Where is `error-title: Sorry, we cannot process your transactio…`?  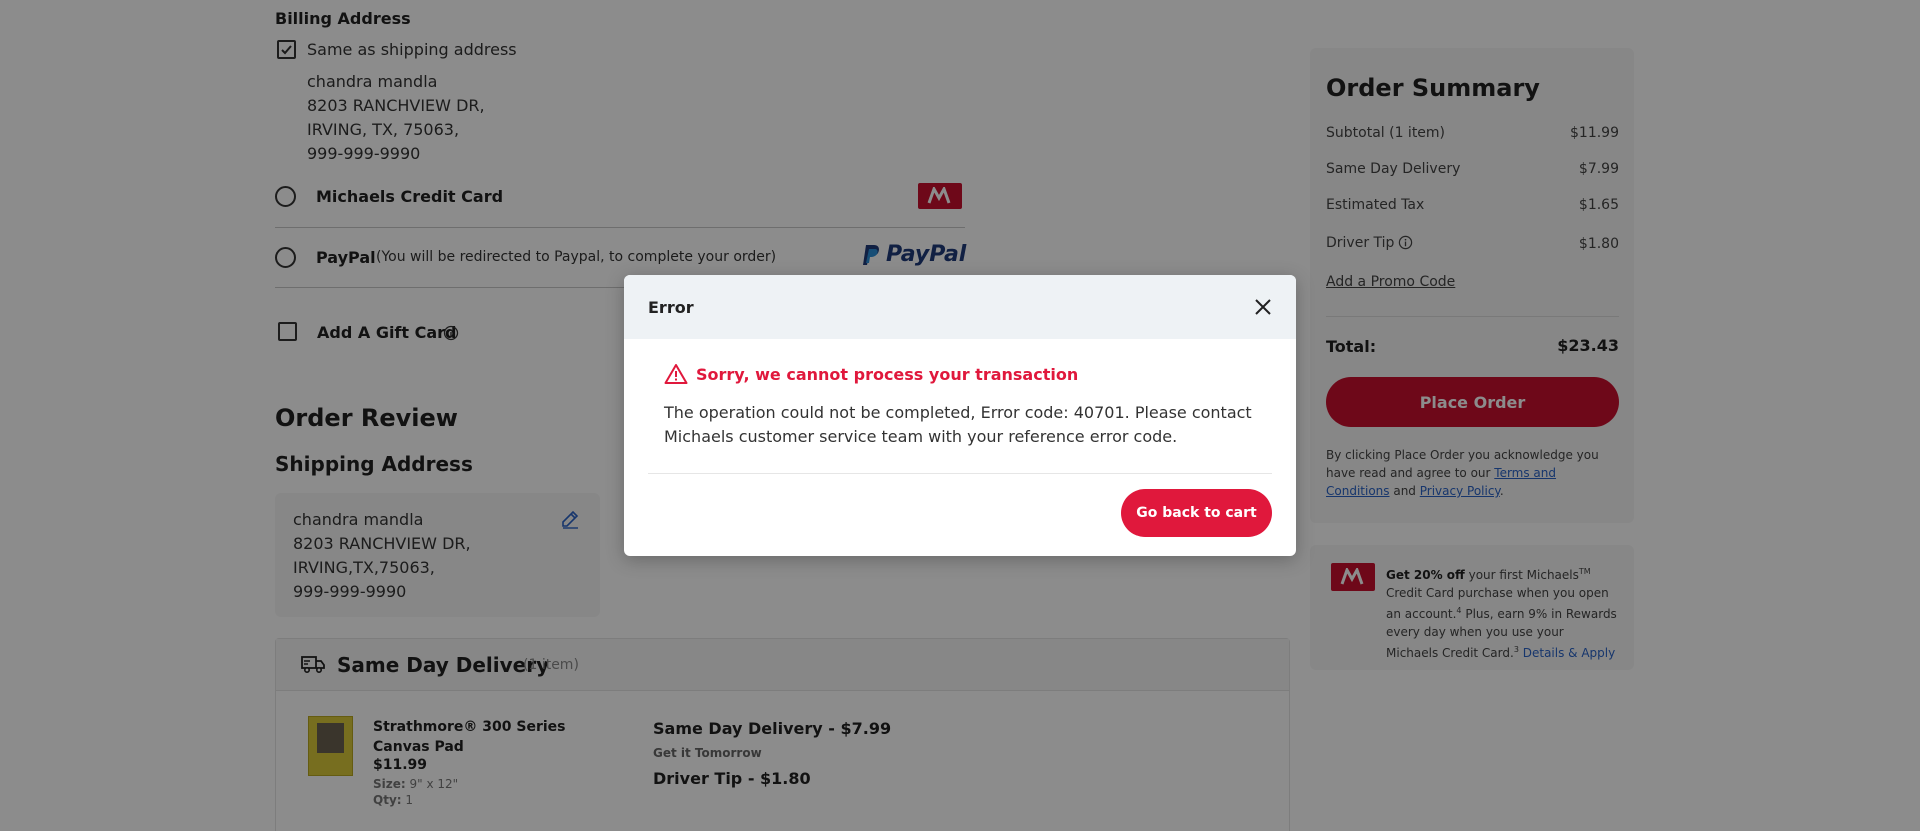
error-title: Sorry, we cannot process your transactio… is located at coordinates (887, 374).